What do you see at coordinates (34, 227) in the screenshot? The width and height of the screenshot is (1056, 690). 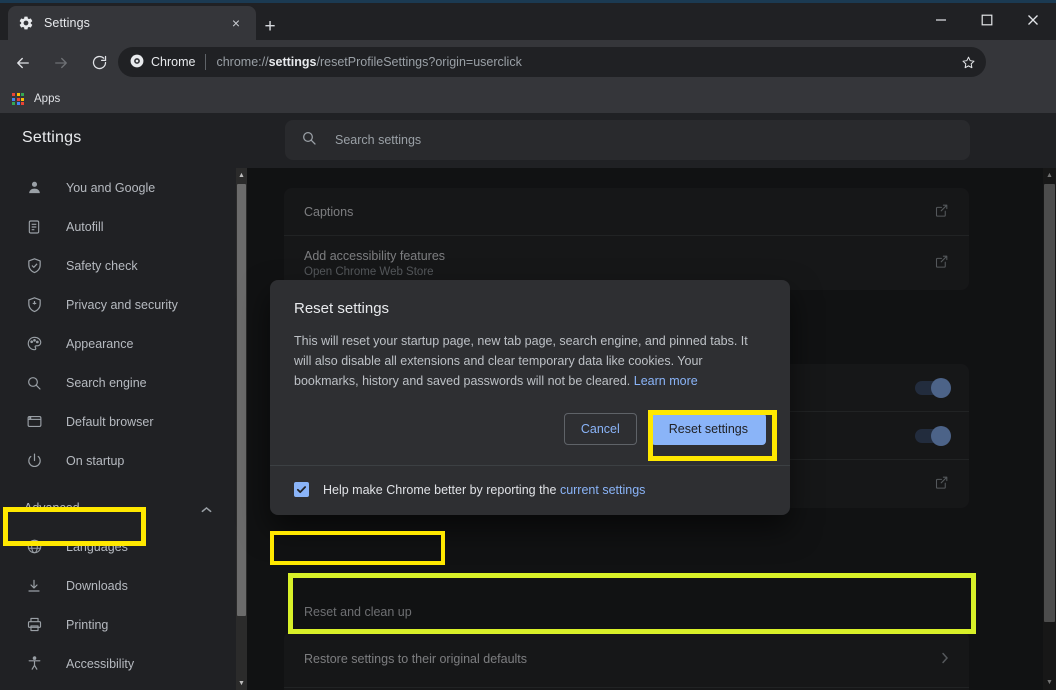 I see `clipboard-icon` at bounding box center [34, 227].